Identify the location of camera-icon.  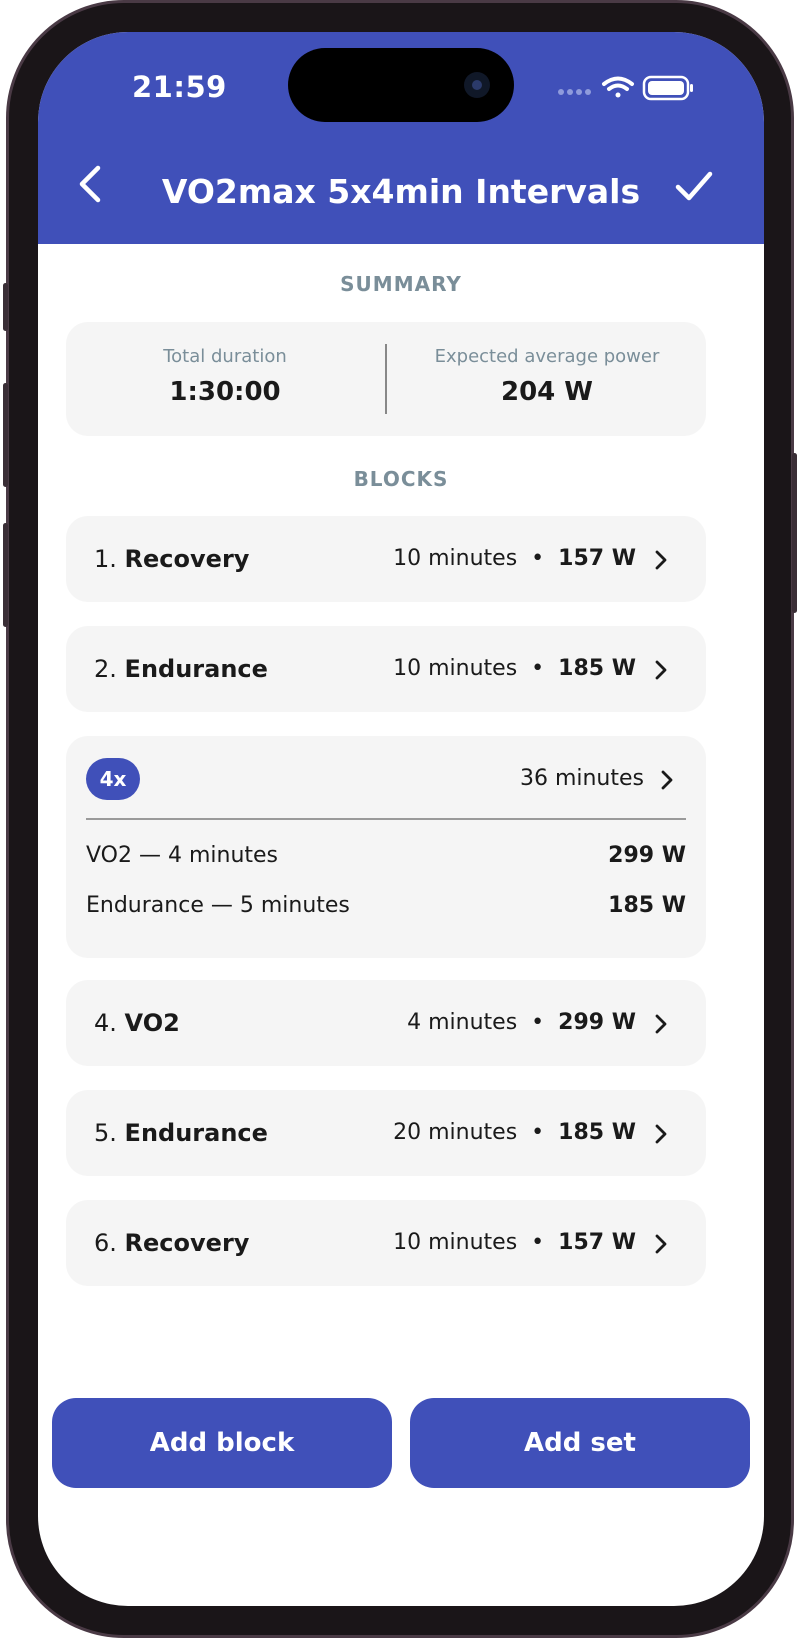
(477, 85).